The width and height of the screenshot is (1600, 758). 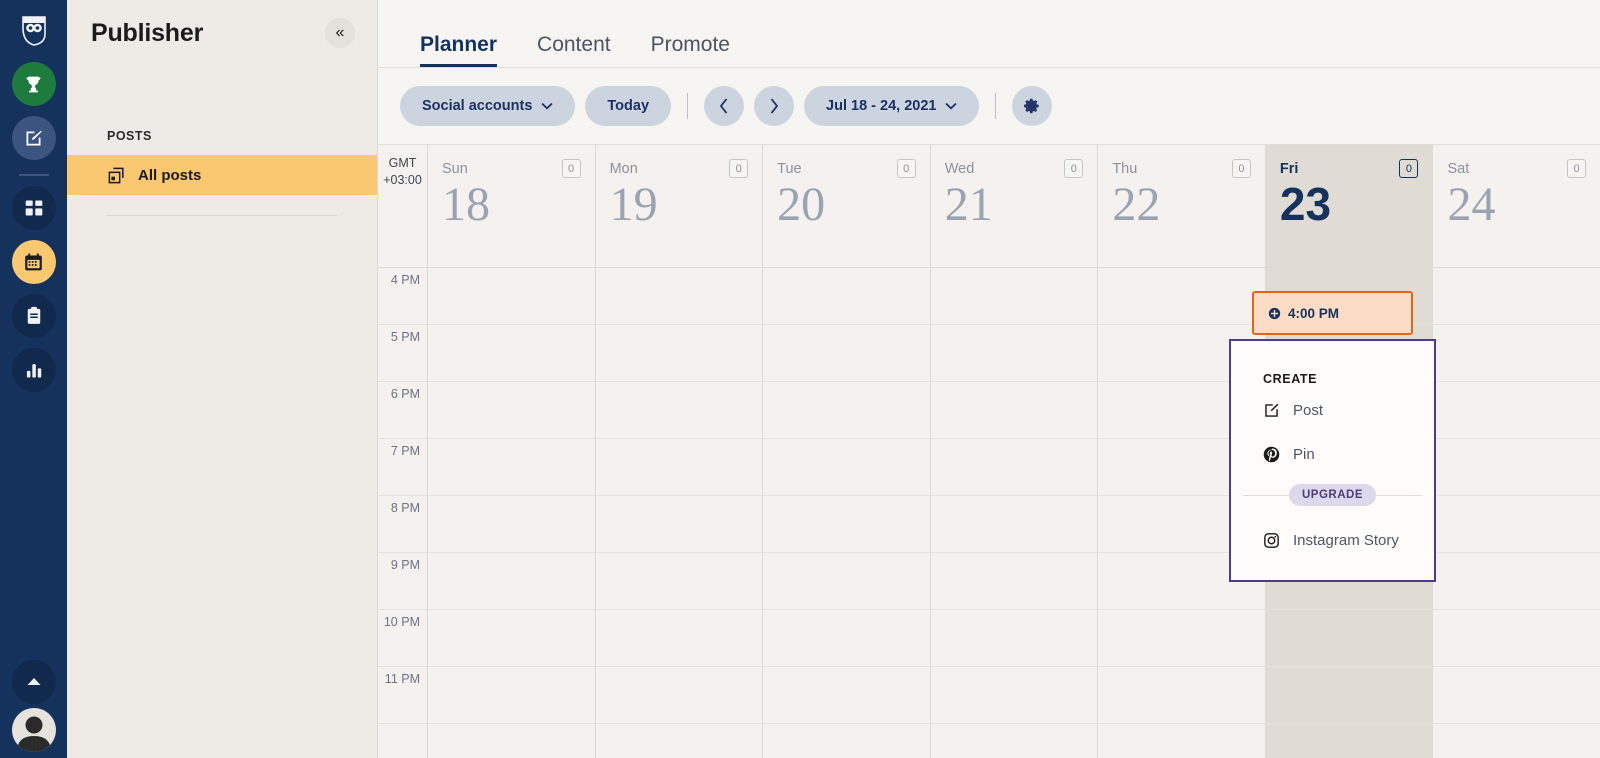 What do you see at coordinates (1015, 206) in the screenshot?
I see `day-header-wed: Wed 0 21` at bounding box center [1015, 206].